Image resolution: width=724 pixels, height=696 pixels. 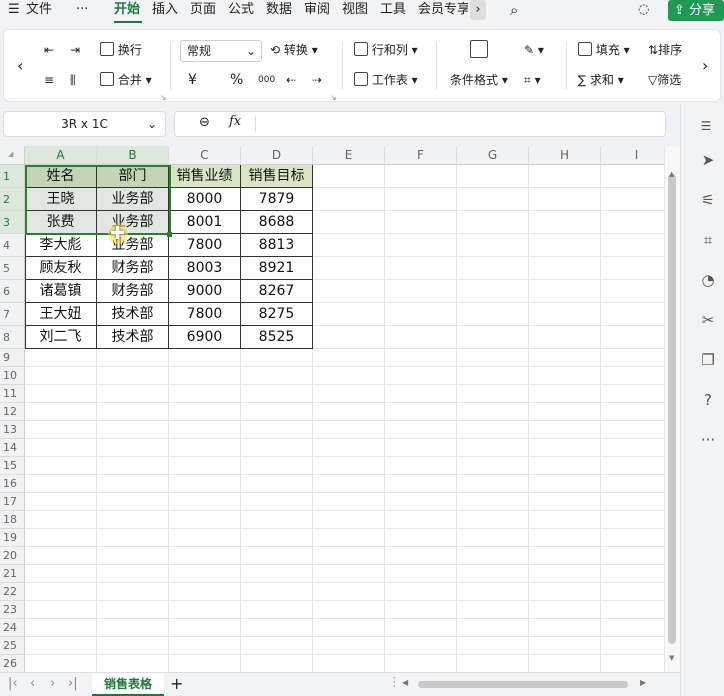 What do you see at coordinates (12, 484) in the screenshot?
I see `row-header-16: 16` at bounding box center [12, 484].